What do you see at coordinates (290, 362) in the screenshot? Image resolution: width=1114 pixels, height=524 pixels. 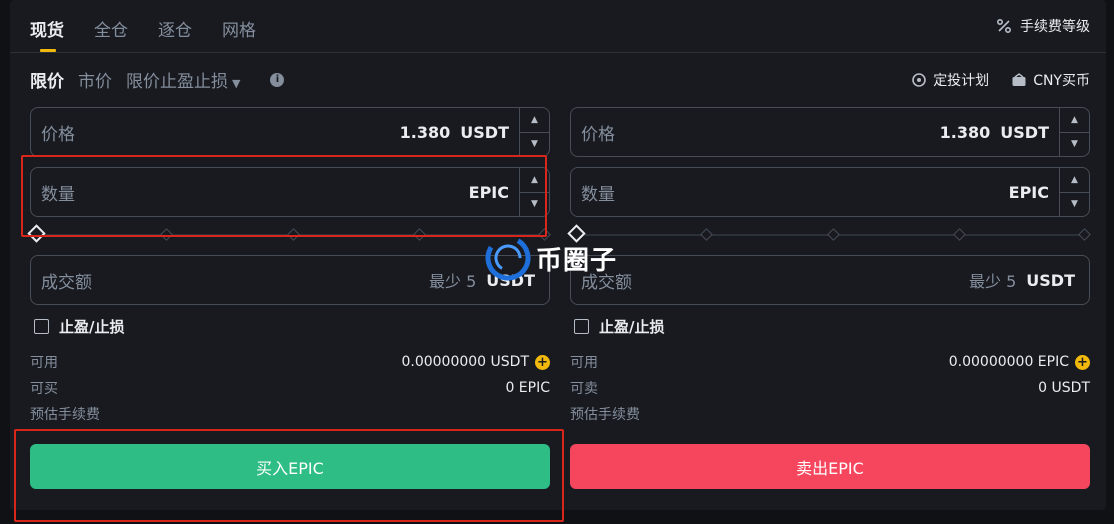 I see `available-row: 可用 0.00000000 USDT +` at bounding box center [290, 362].